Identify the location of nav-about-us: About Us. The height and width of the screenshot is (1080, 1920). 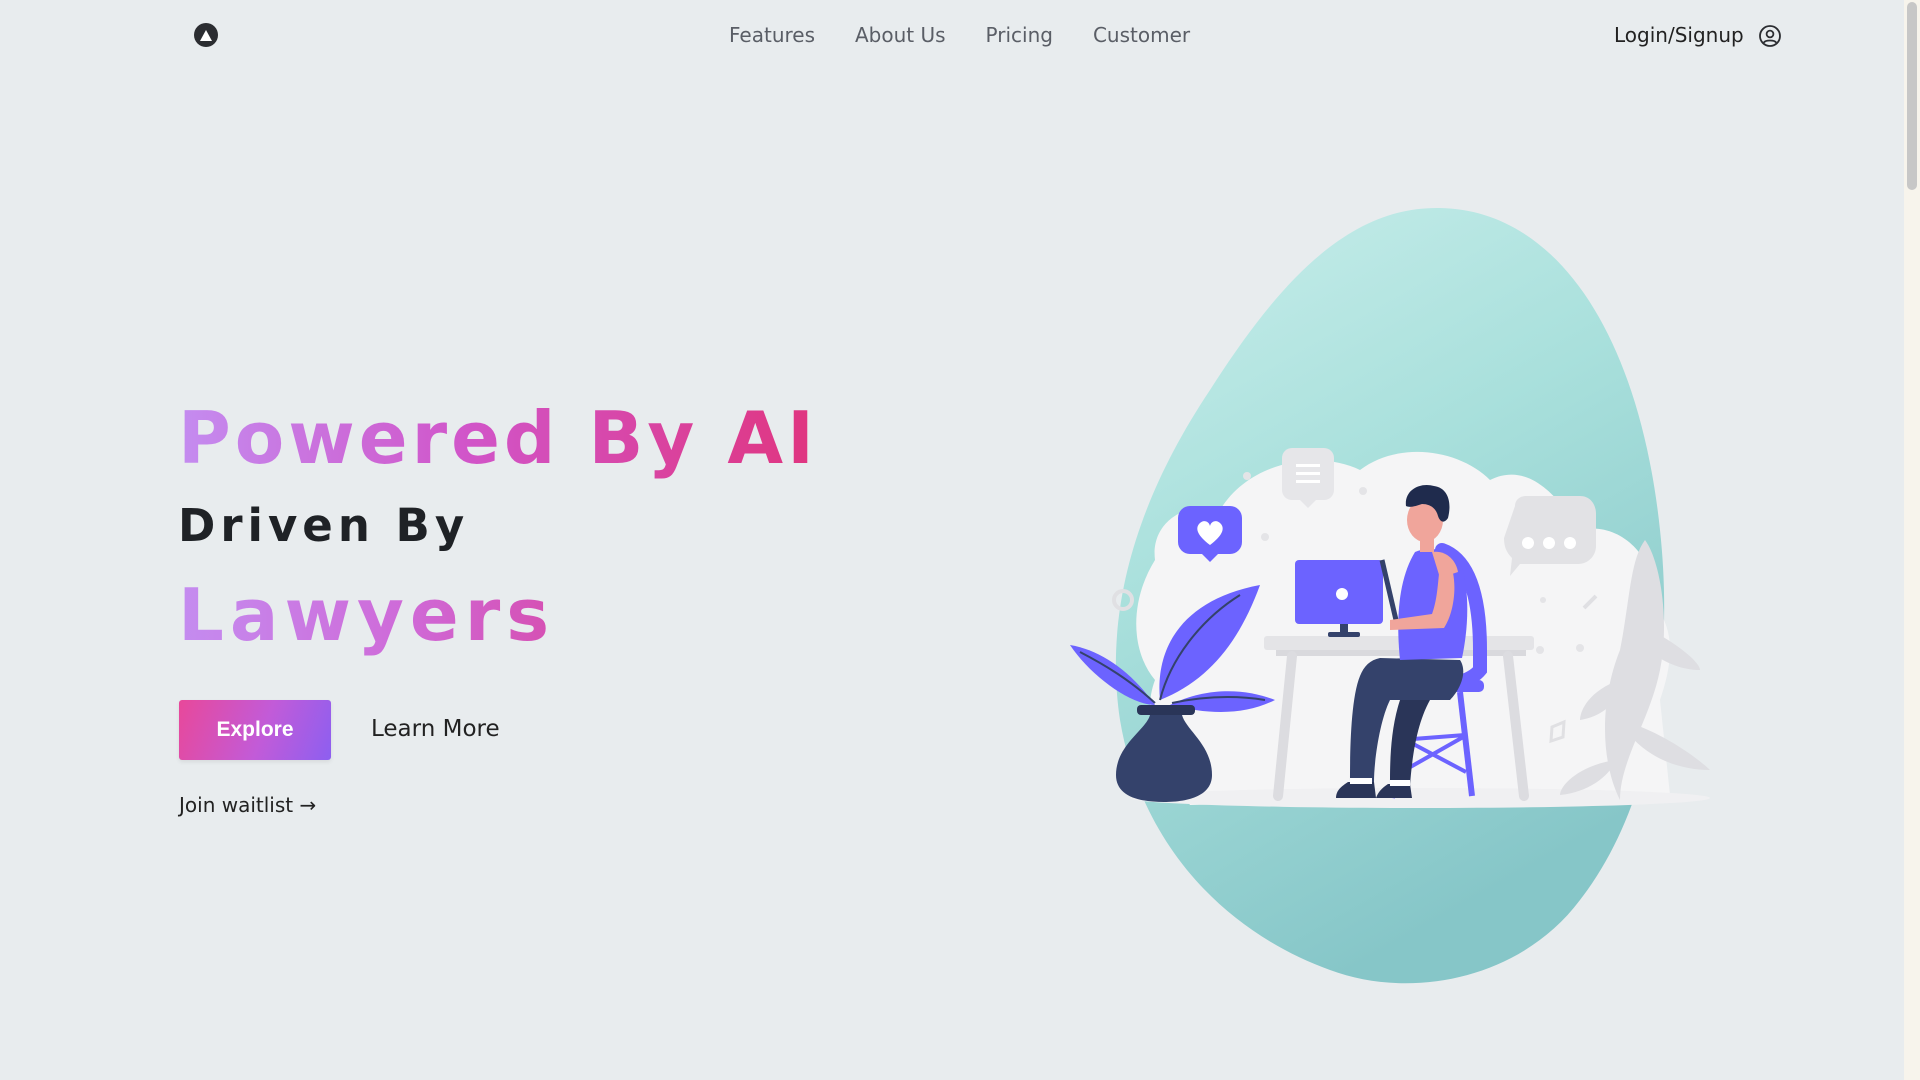
(900, 35).